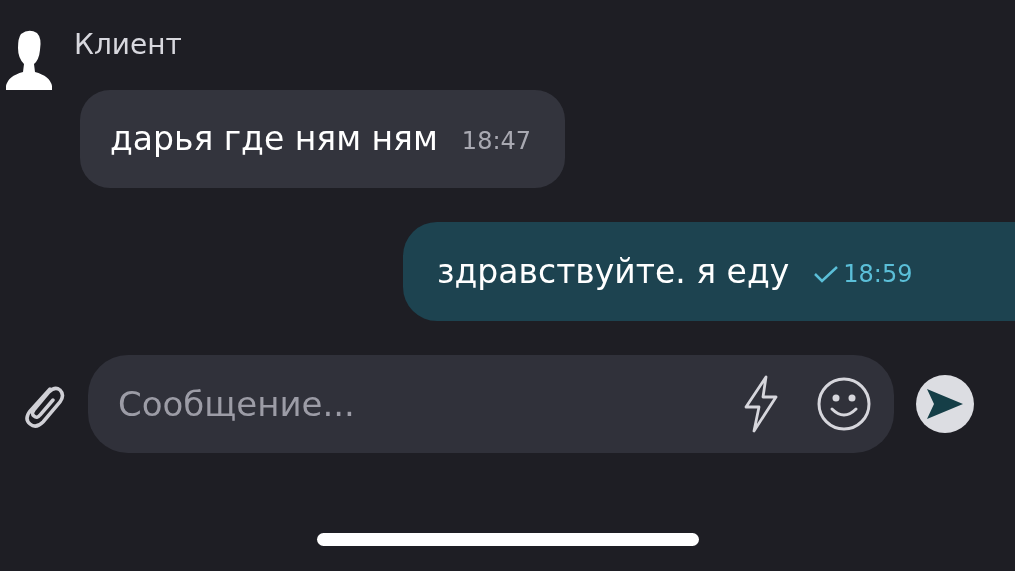  What do you see at coordinates (128, 45) in the screenshot?
I see `sender-name: Клиент` at bounding box center [128, 45].